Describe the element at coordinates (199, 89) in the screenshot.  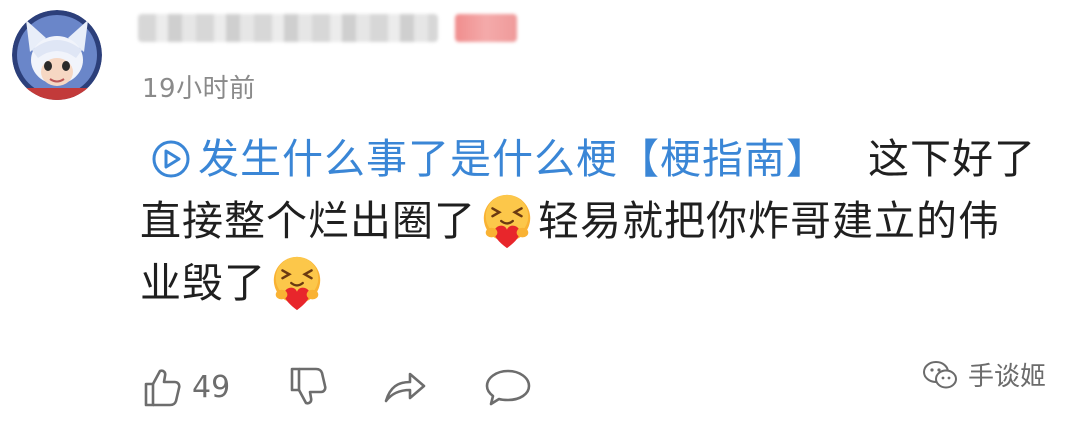
I see `comment-timestamp: 19小时前` at that location.